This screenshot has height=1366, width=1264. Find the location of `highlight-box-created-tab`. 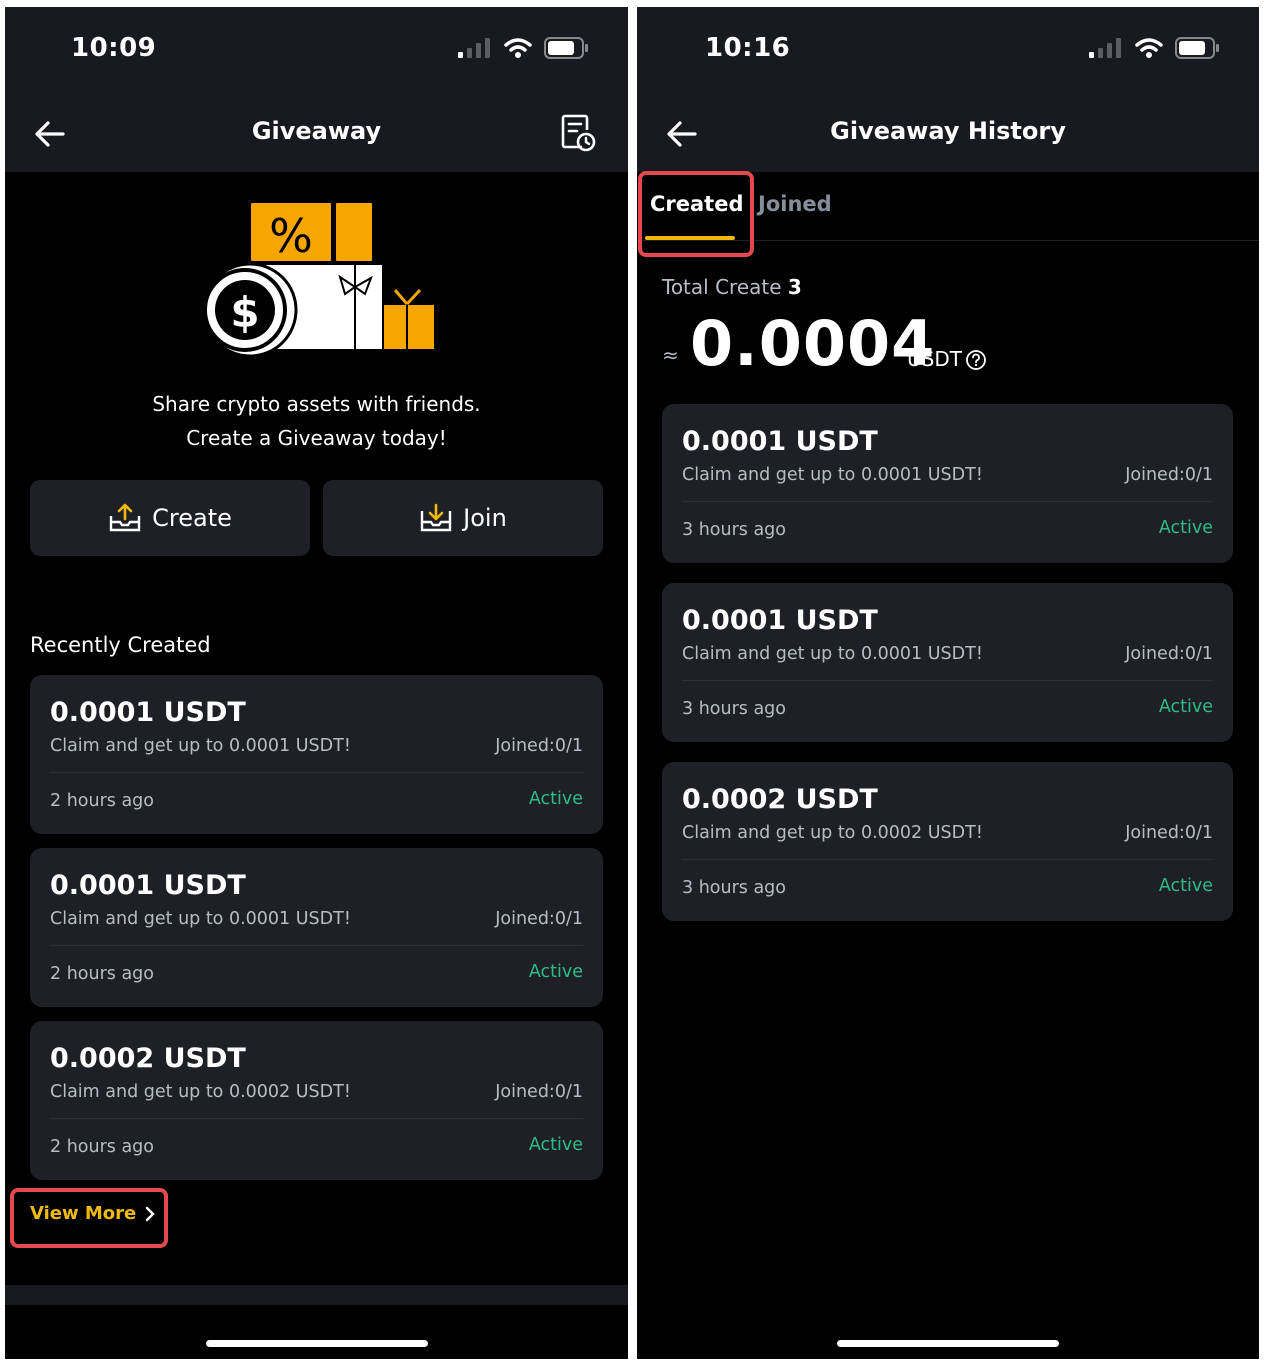

highlight-box-created-tab is located at coordinates (696, 214).